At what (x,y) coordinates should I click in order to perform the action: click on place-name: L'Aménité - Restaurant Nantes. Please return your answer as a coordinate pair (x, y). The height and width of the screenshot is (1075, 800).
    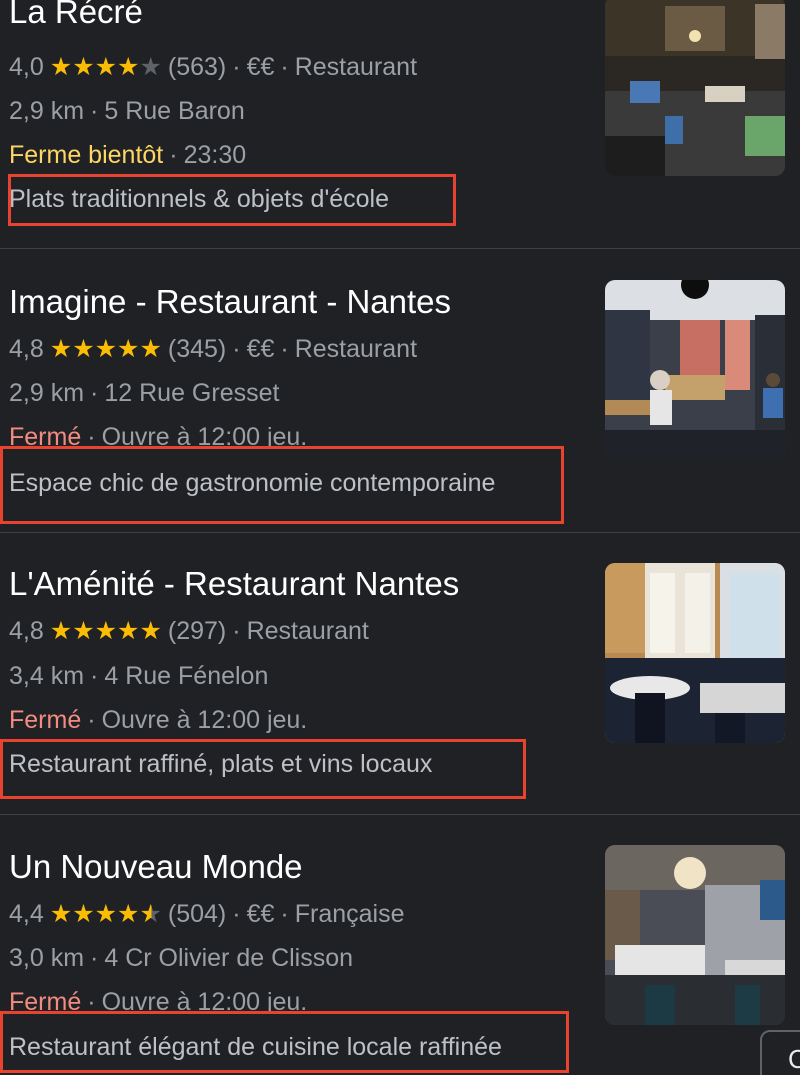
    Looking at the image, I should click on (234, 583).